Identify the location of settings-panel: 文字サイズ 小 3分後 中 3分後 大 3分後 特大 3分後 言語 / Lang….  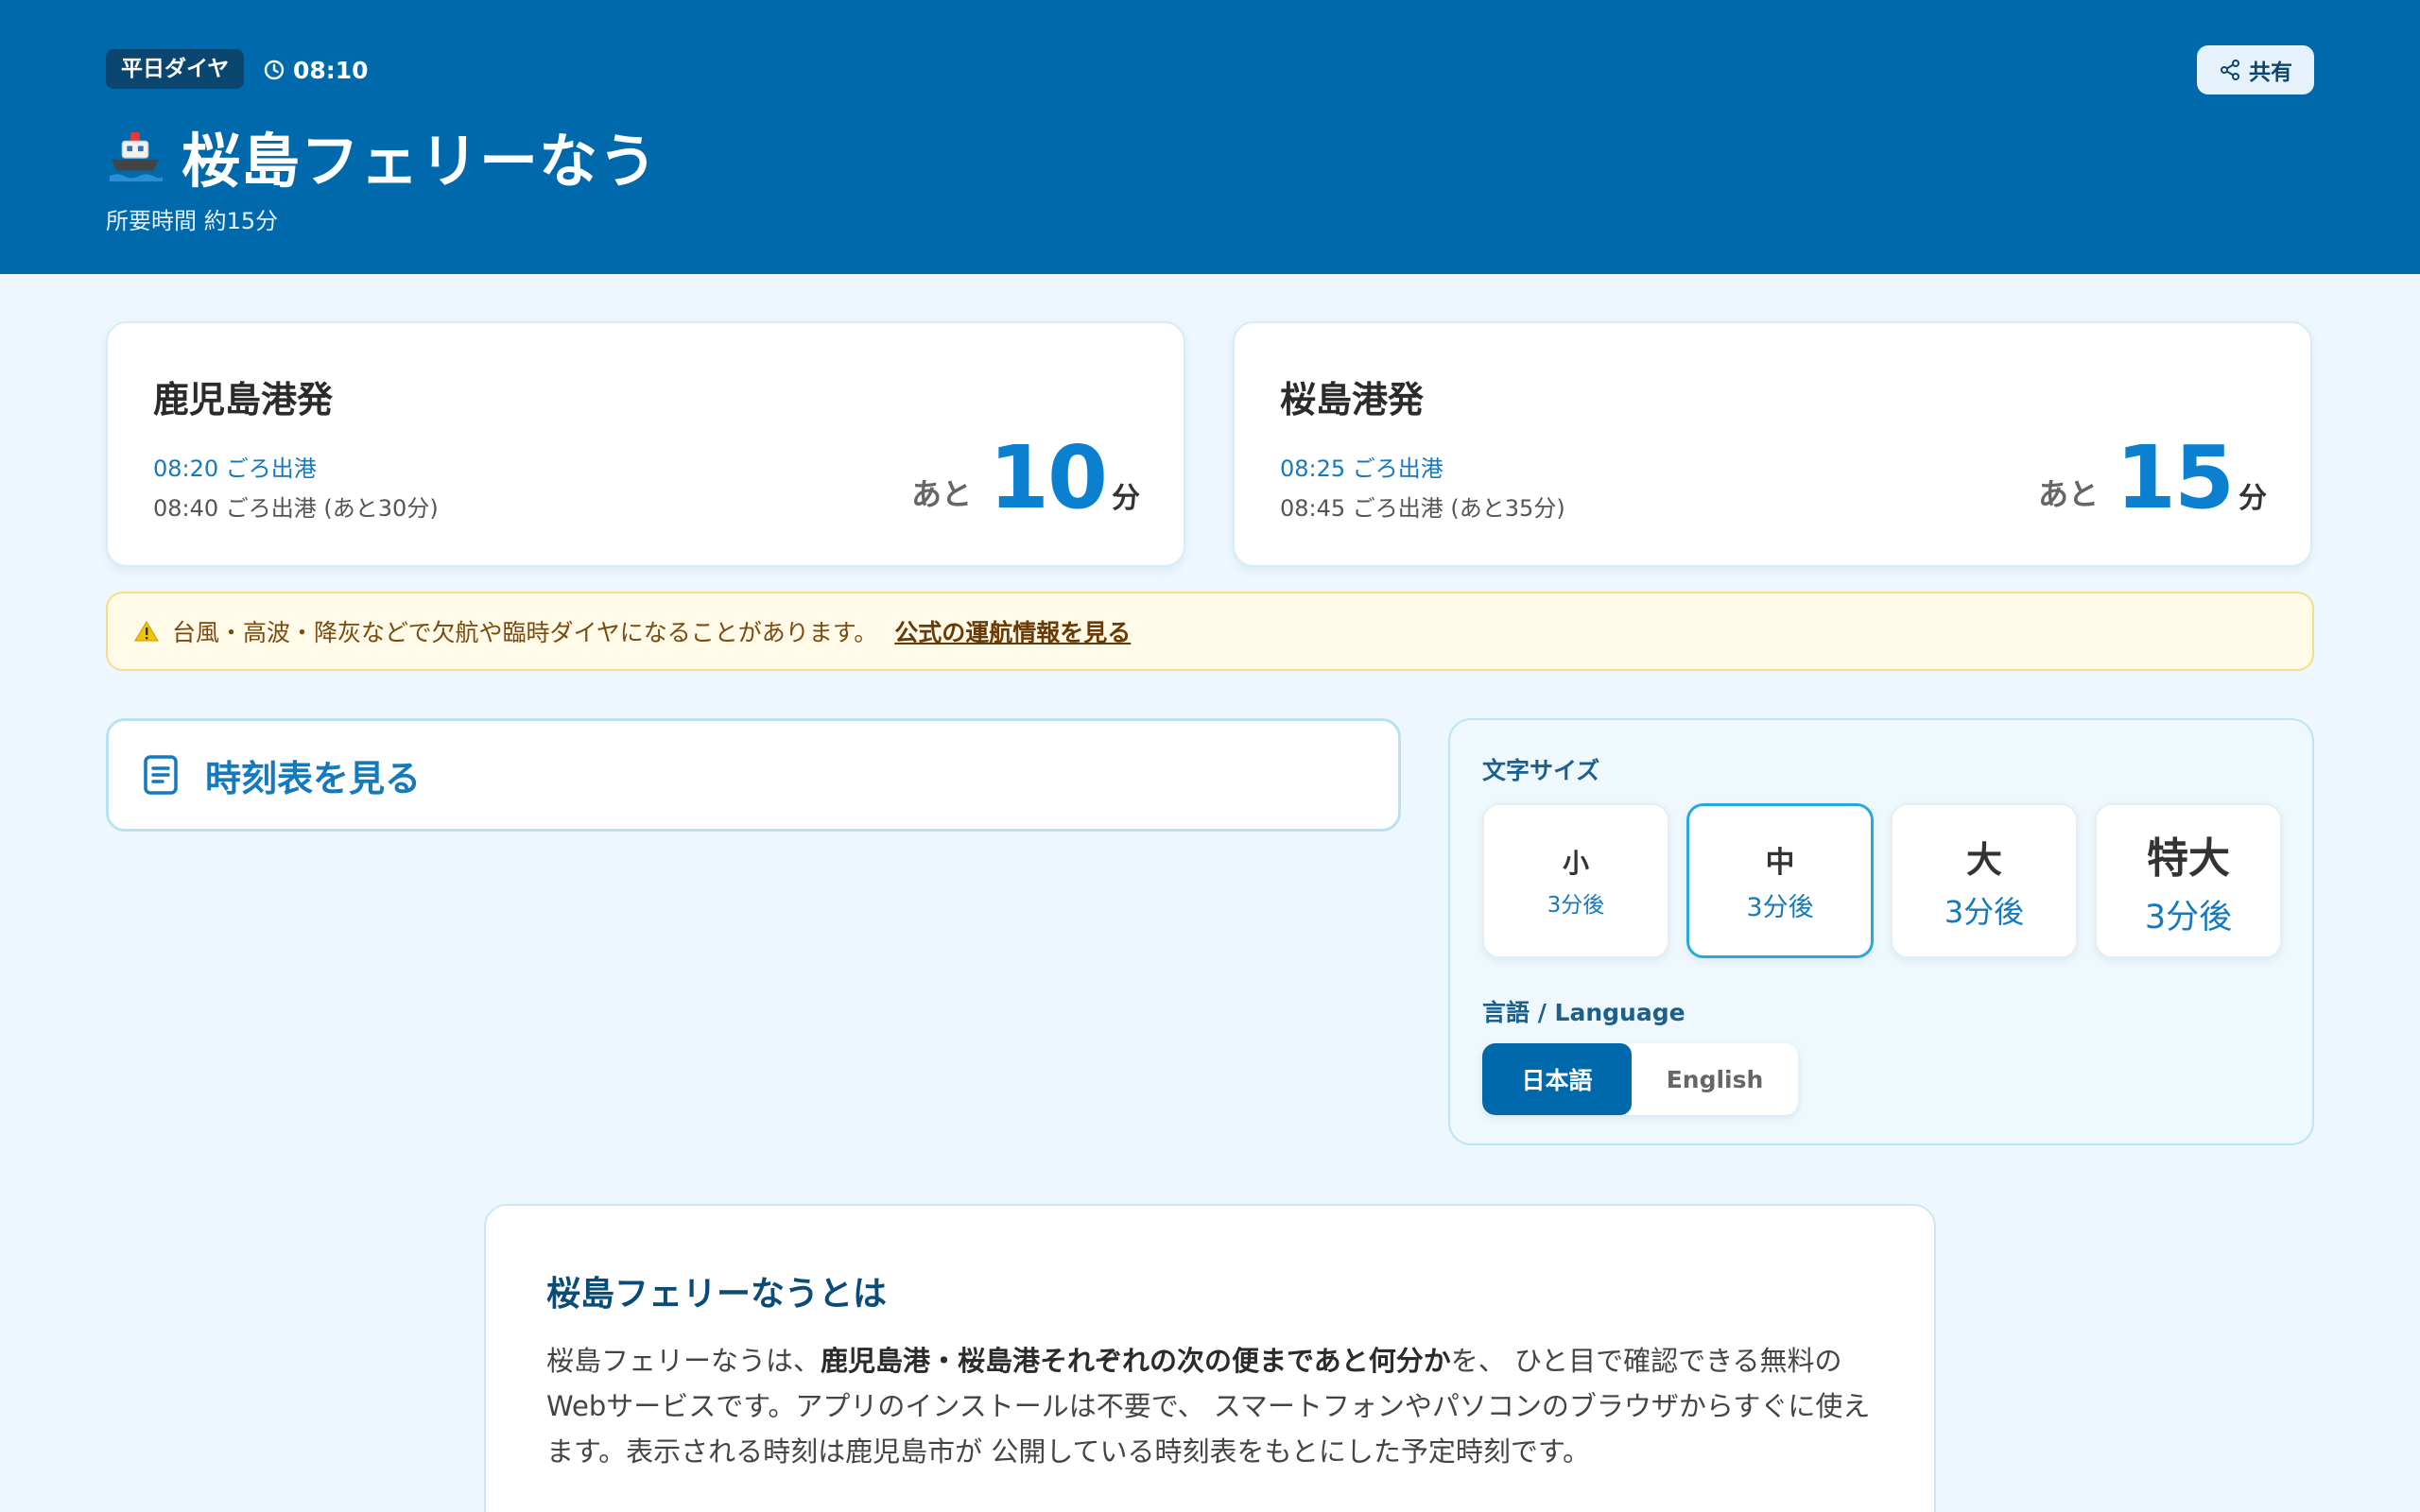
(1881, 931).